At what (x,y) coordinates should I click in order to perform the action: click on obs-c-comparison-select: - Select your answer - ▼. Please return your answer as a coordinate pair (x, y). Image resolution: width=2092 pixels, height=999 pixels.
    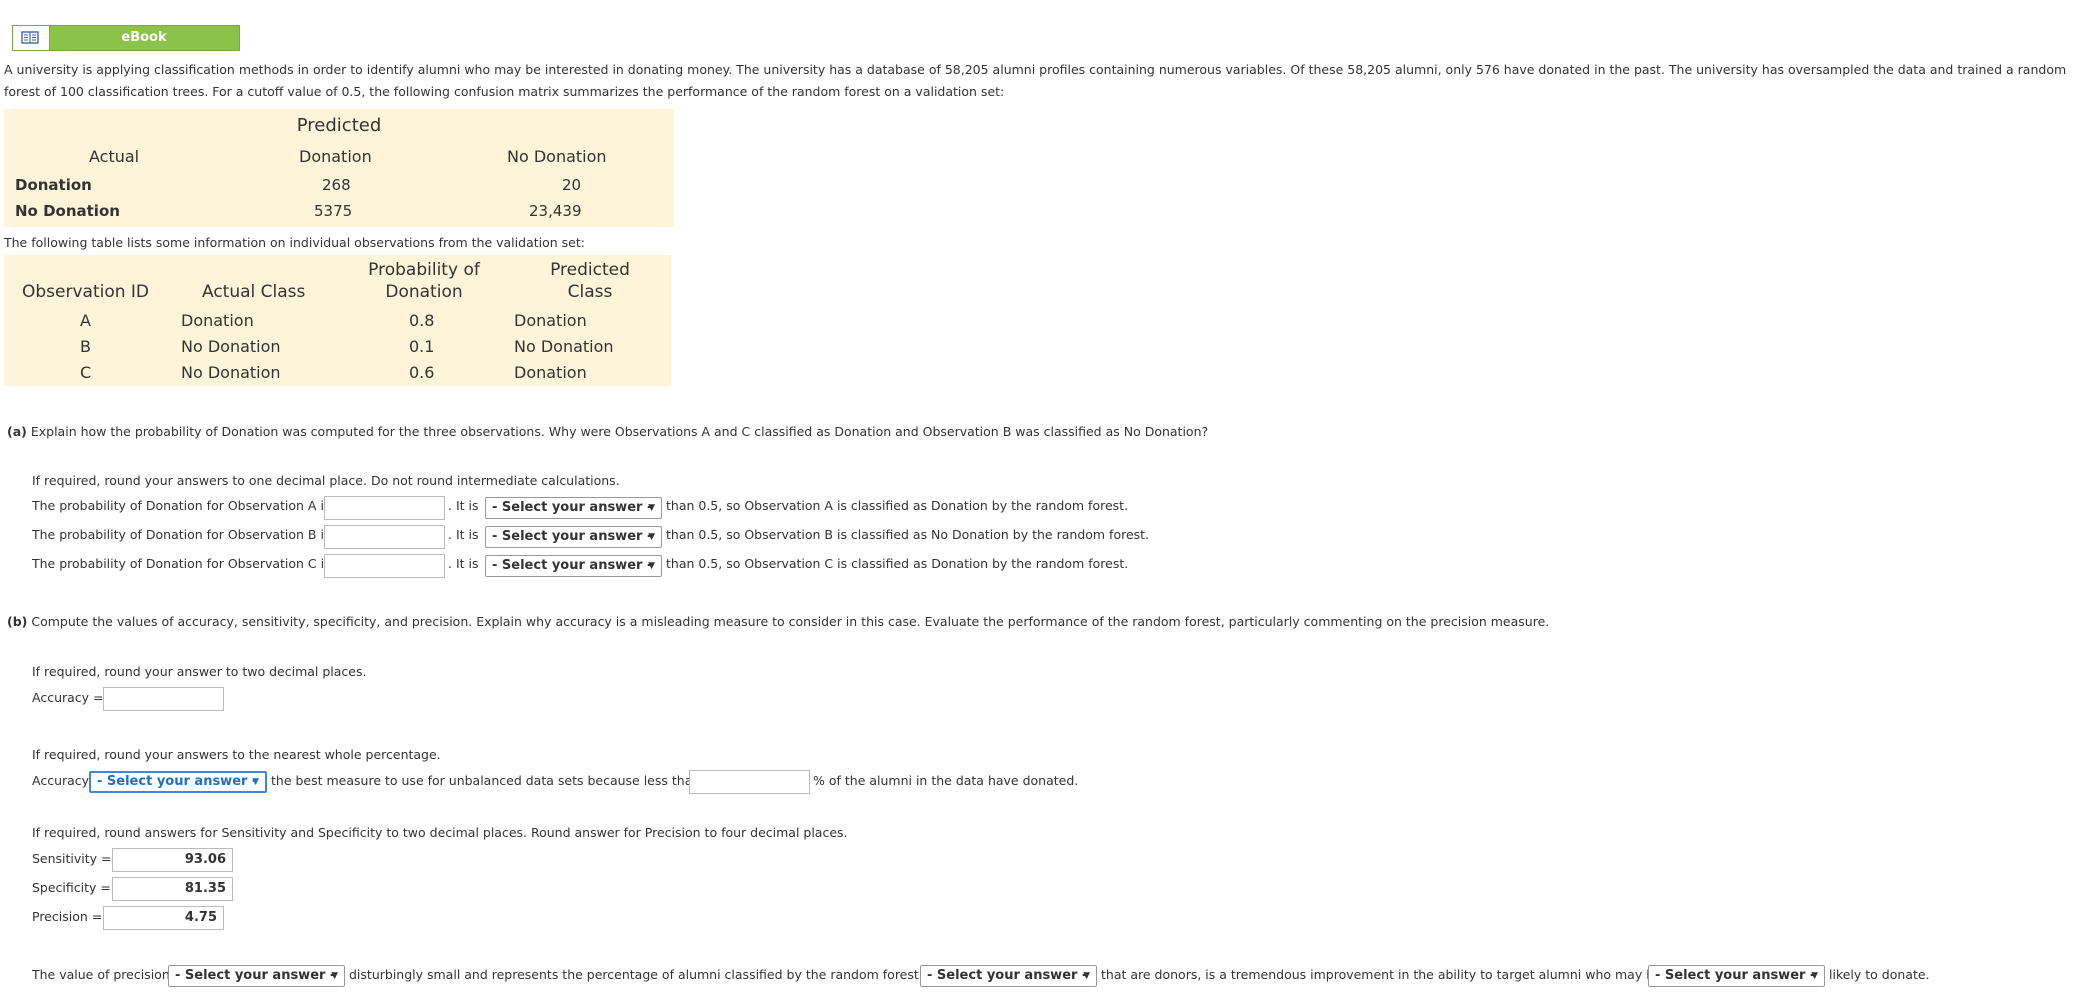
    Looking at the image, I should click on (573, 566).